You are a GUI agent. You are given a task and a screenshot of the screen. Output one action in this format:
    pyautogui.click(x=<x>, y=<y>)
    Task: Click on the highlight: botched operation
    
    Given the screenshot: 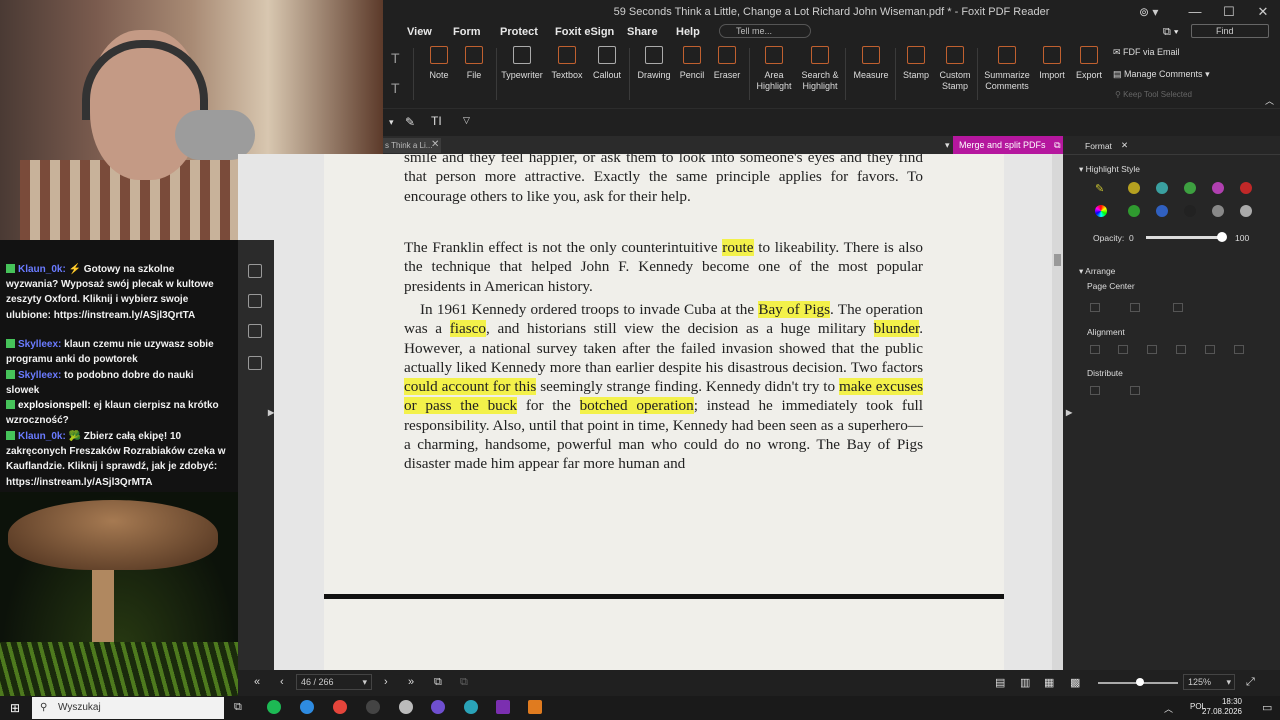 What is the action you would take?
    pyautogui.click(x=636, y=406)
    